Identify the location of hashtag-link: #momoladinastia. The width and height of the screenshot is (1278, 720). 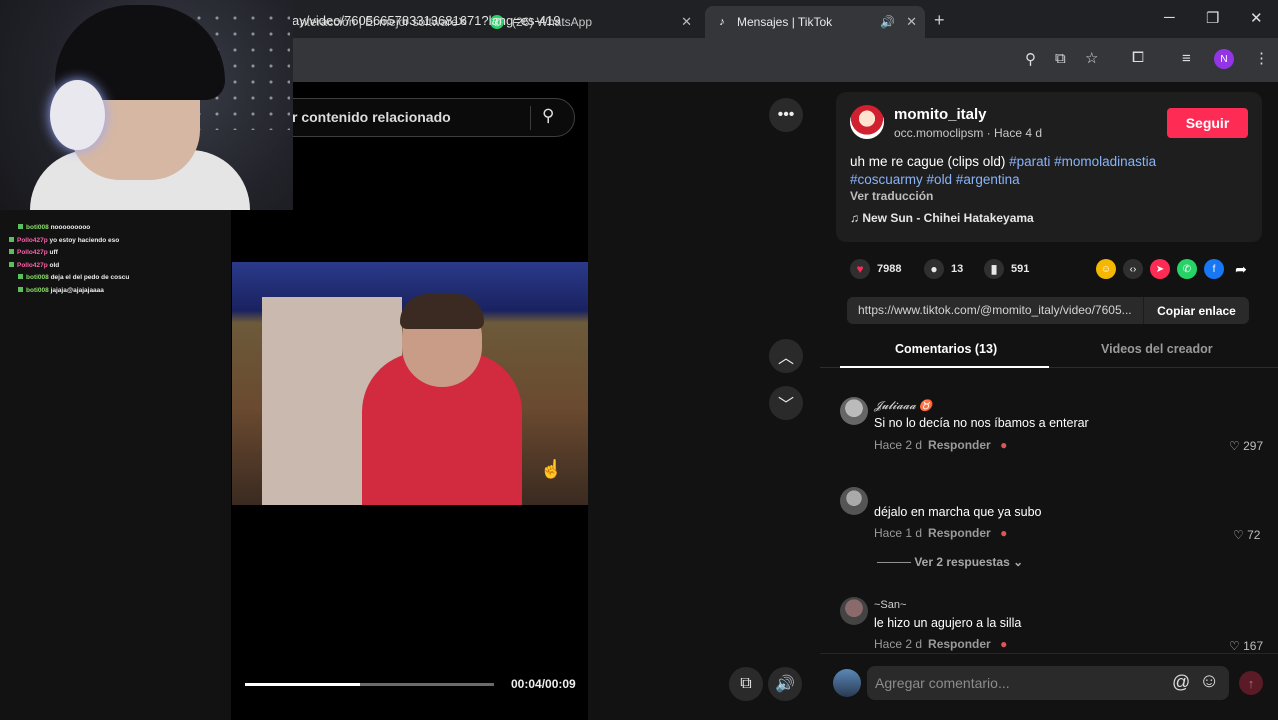
(1105, 161).